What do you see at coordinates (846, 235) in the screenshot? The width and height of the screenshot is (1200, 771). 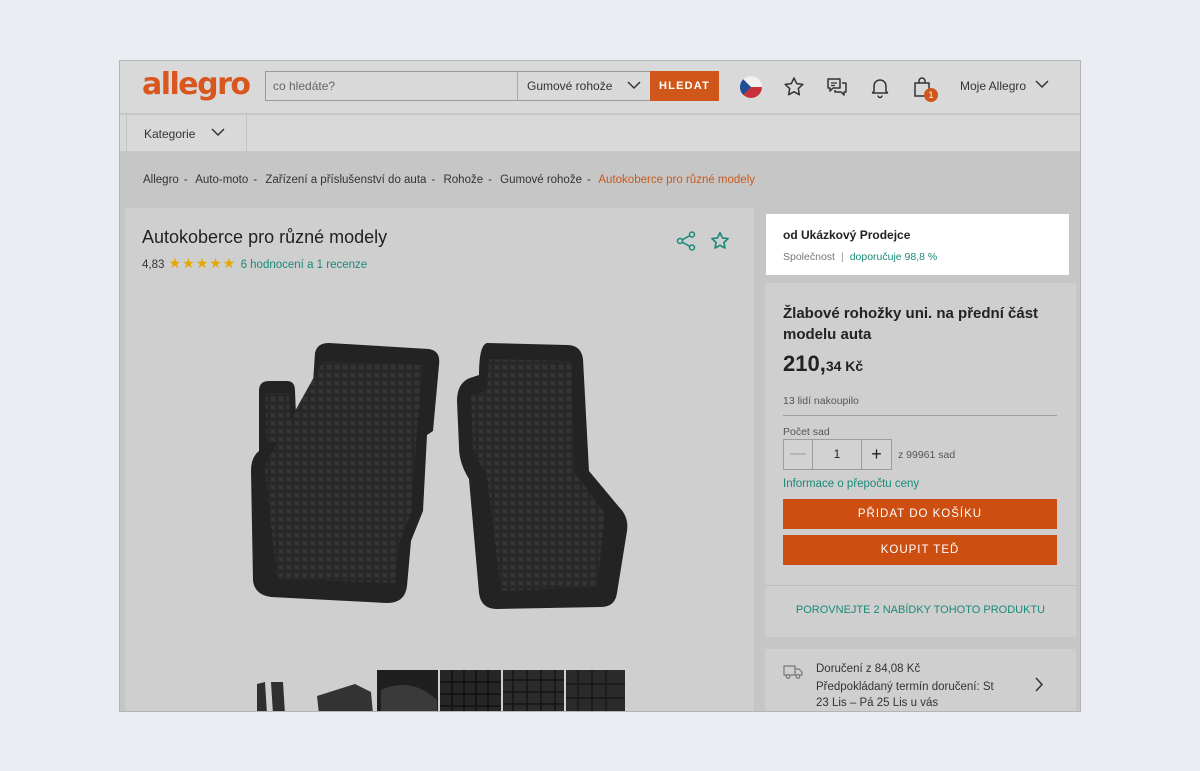 I see `seller-name: od Ukázkový Prodejce` at bounding box center [846, 235].